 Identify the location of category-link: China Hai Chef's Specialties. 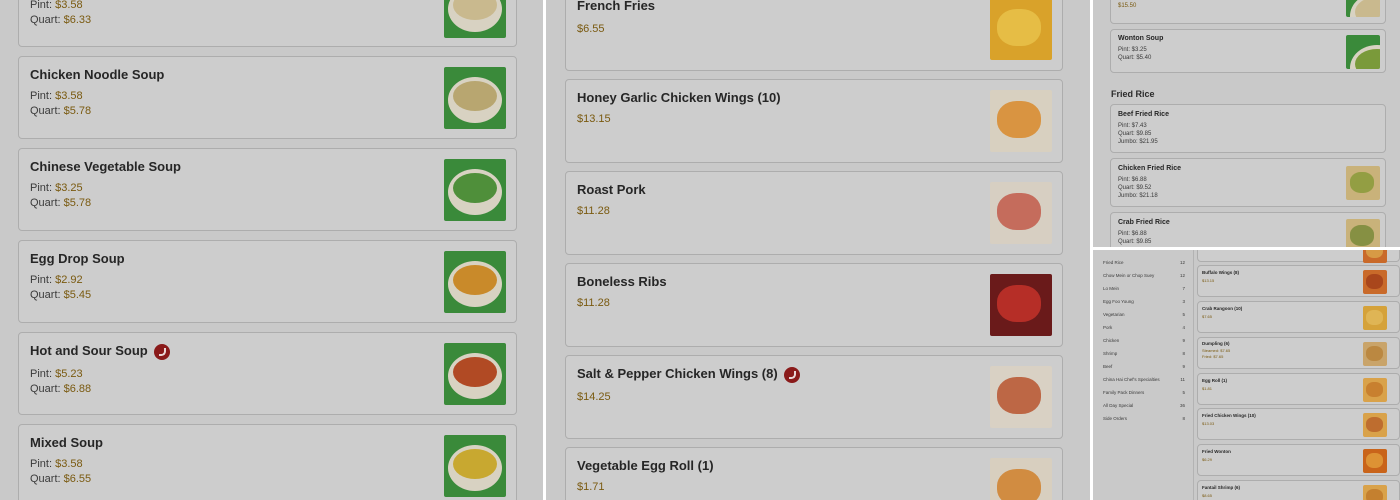
(1131, 379).